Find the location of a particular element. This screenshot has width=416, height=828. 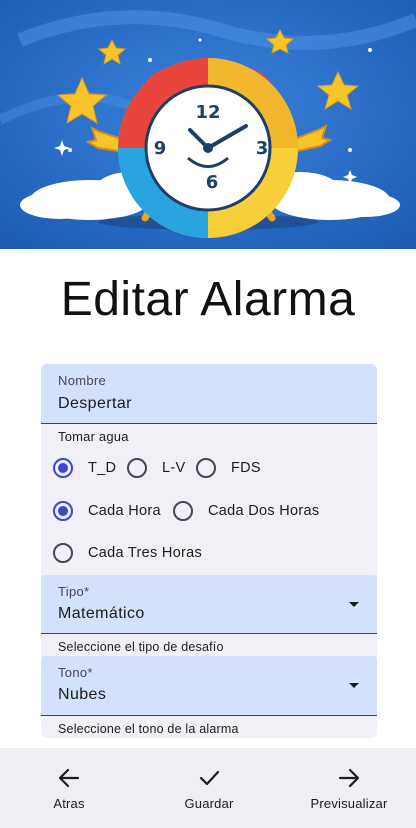

radio-td is located at coordinates (63, 468).